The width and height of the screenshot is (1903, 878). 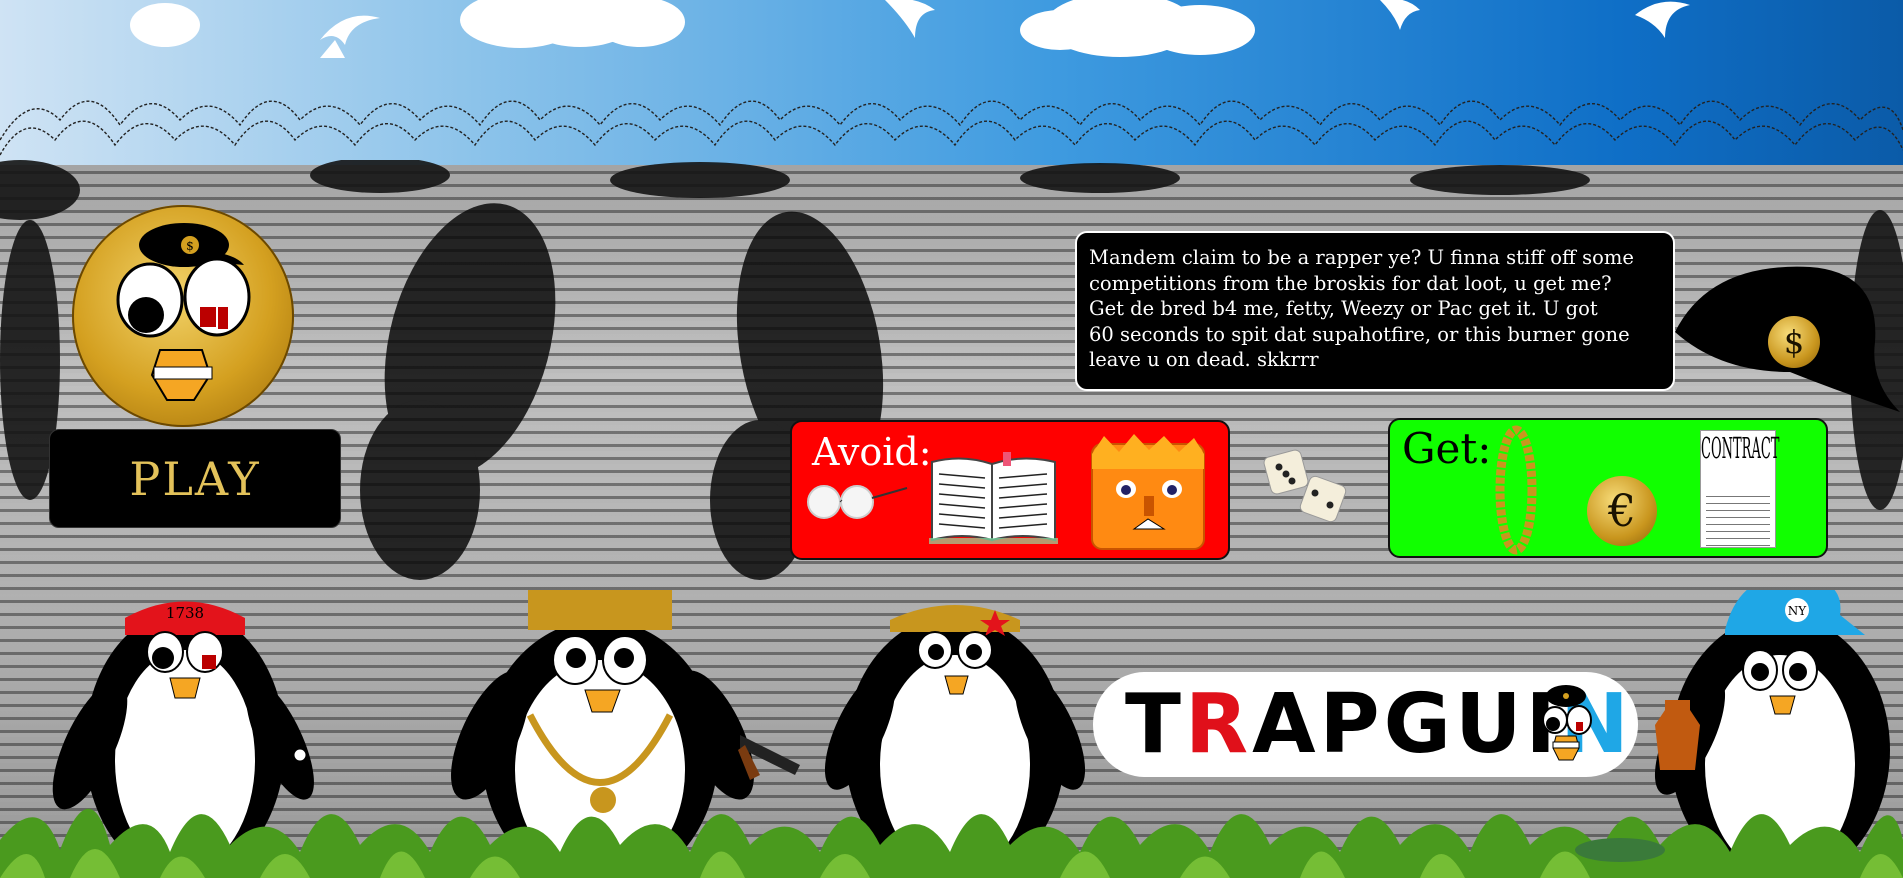 I want to click on play-button: PLAY, so click(x=195, y=478).